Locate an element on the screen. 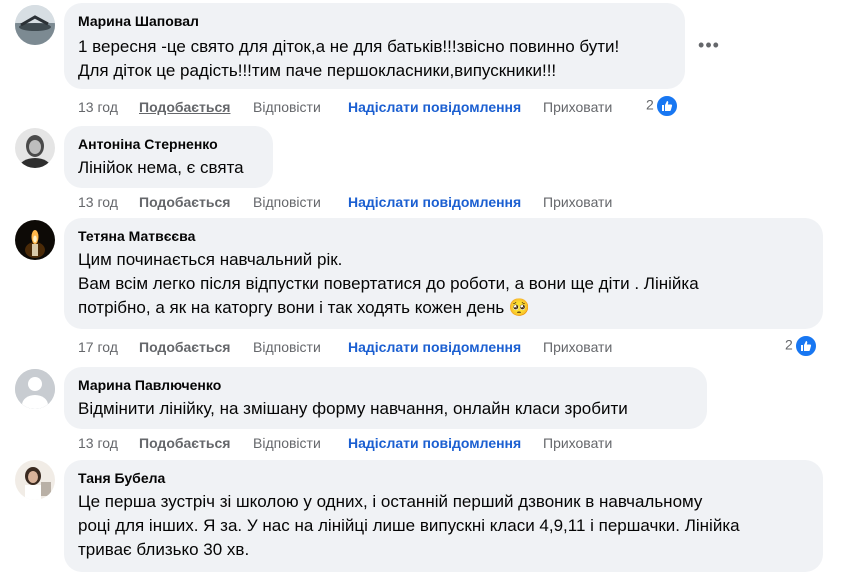  comment-author: Антоніна Стерненко is located at coordinates (169, 144).